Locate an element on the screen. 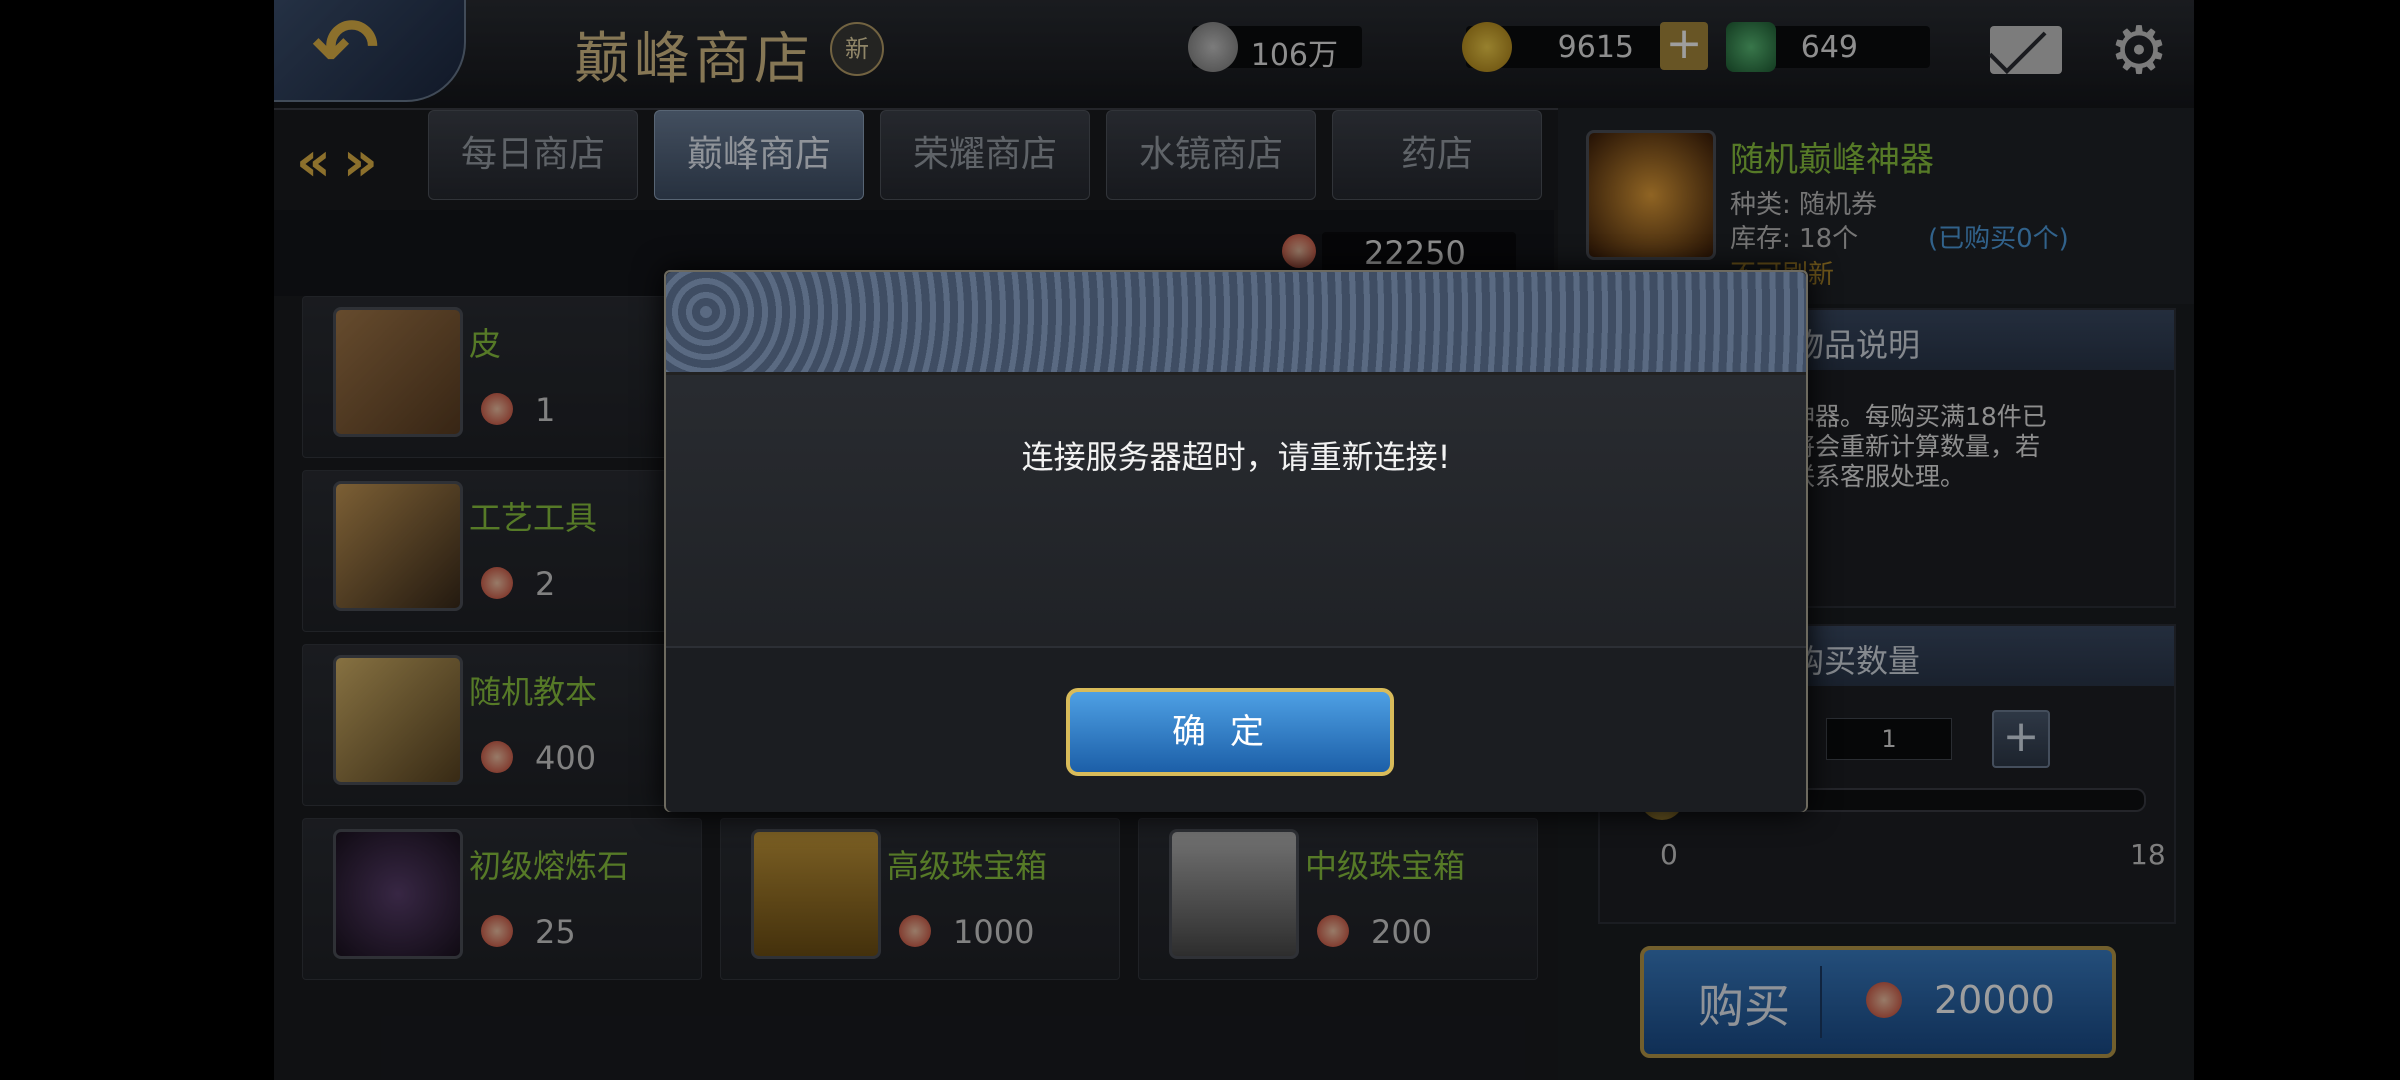 The height and width of the screenshot is (1080, 2400). dialog-message: 连接服务器超时，请重新连接! is located at coordinates (1236, 457).